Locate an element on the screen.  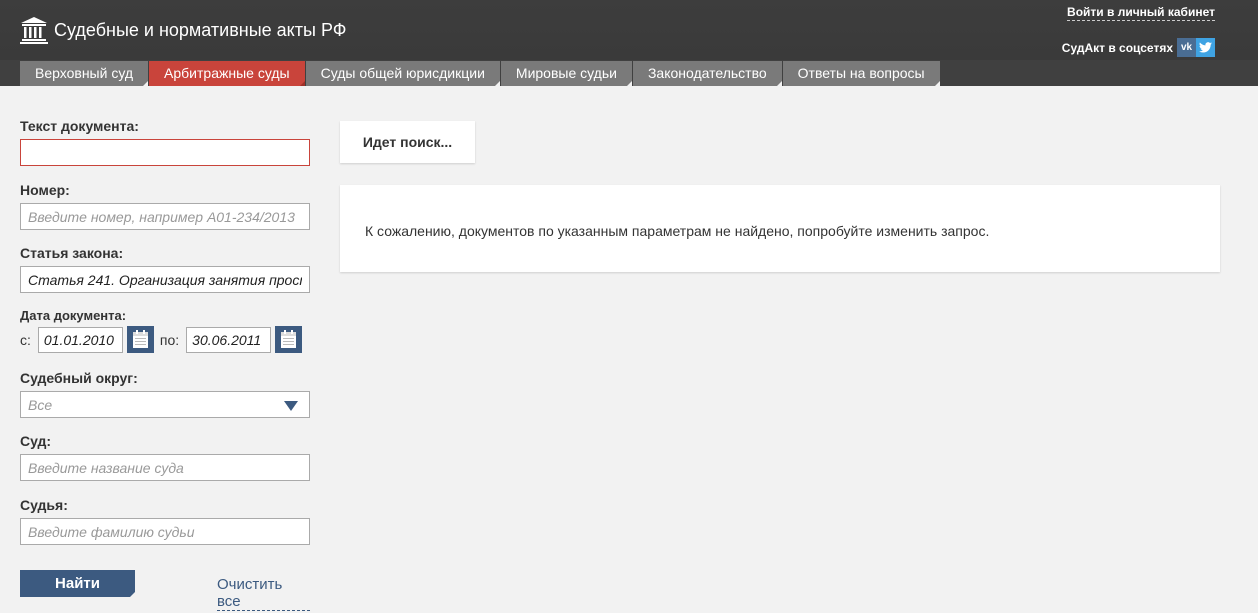
tab-arbitration-courts: Арбитражные суды is located at coordinates (227, 73).